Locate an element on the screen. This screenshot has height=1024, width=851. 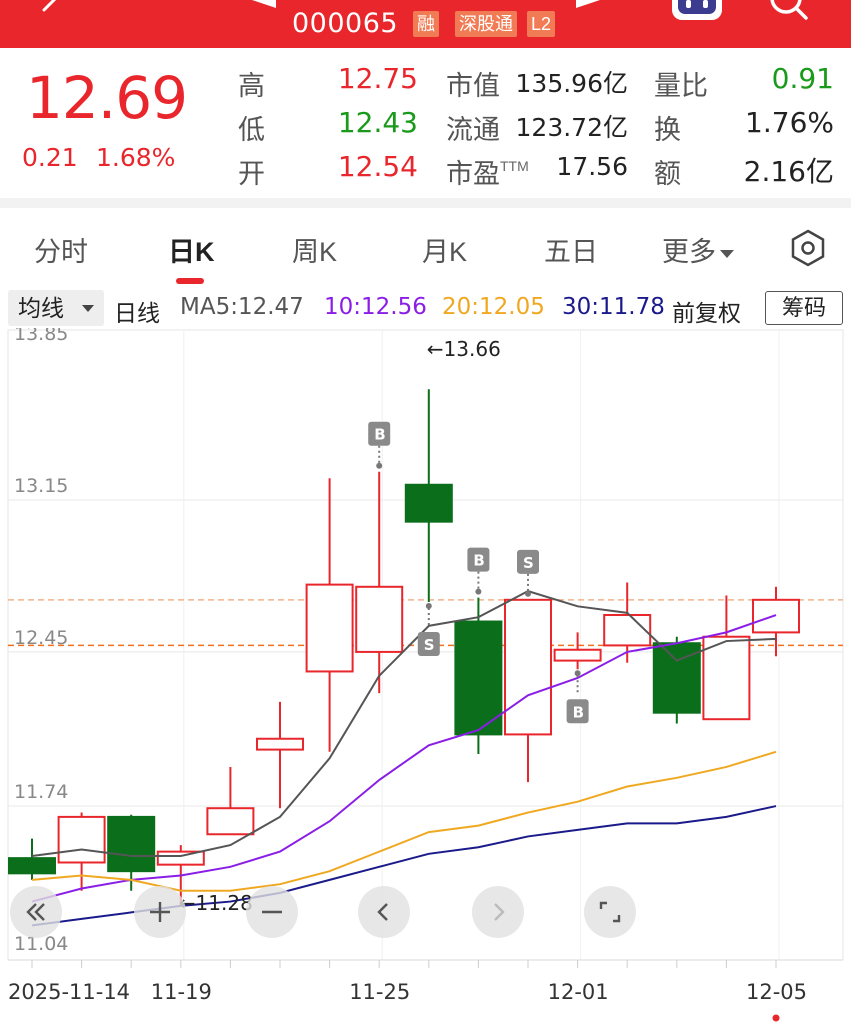
stat-label-pe-ttm: TTM is located at coordinates (514, 166).